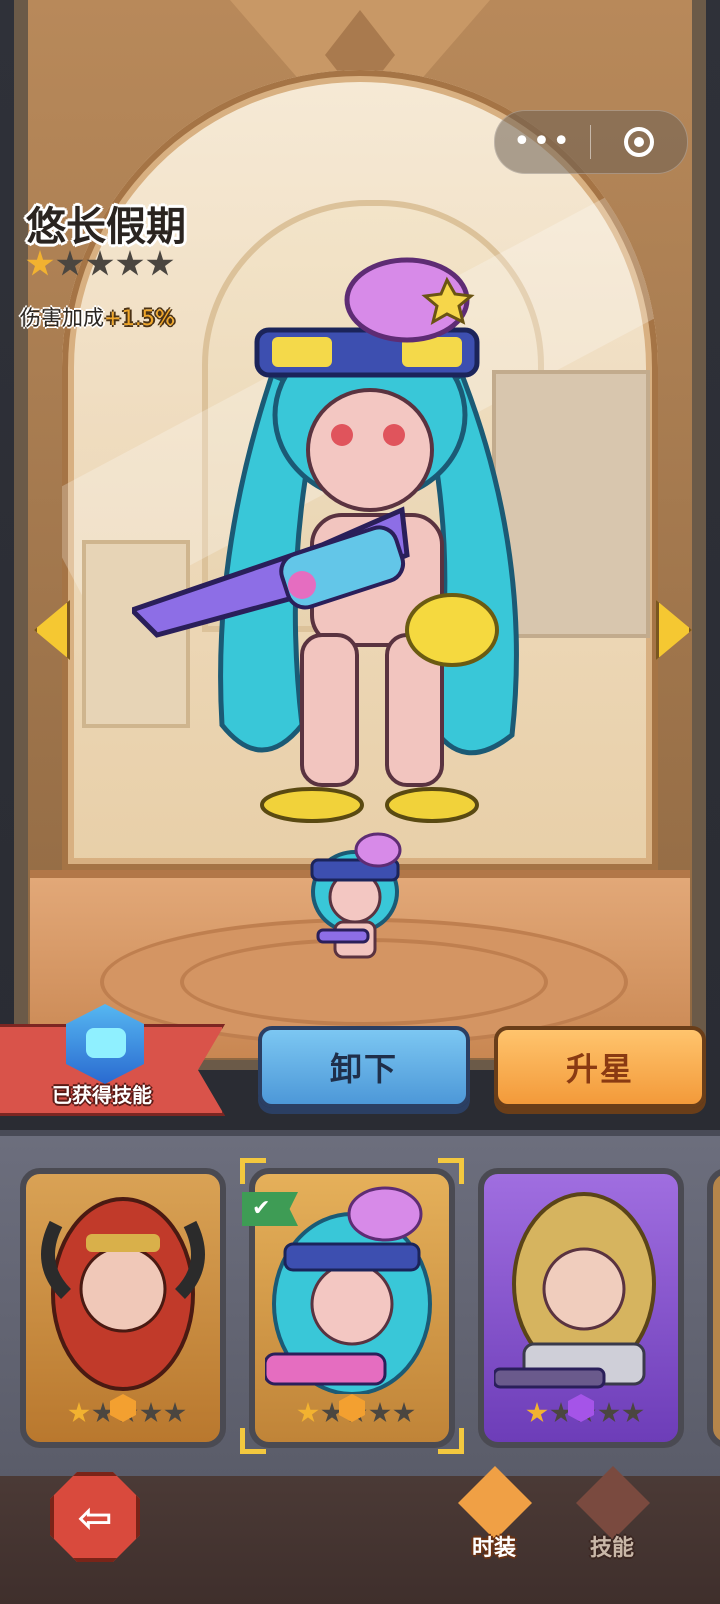 The width and height of the screenshot is (720, 1604). What do you see at coordinates (356, 895) in the screenshot?
I see `chibi-character` at bounding box center [356, 895].